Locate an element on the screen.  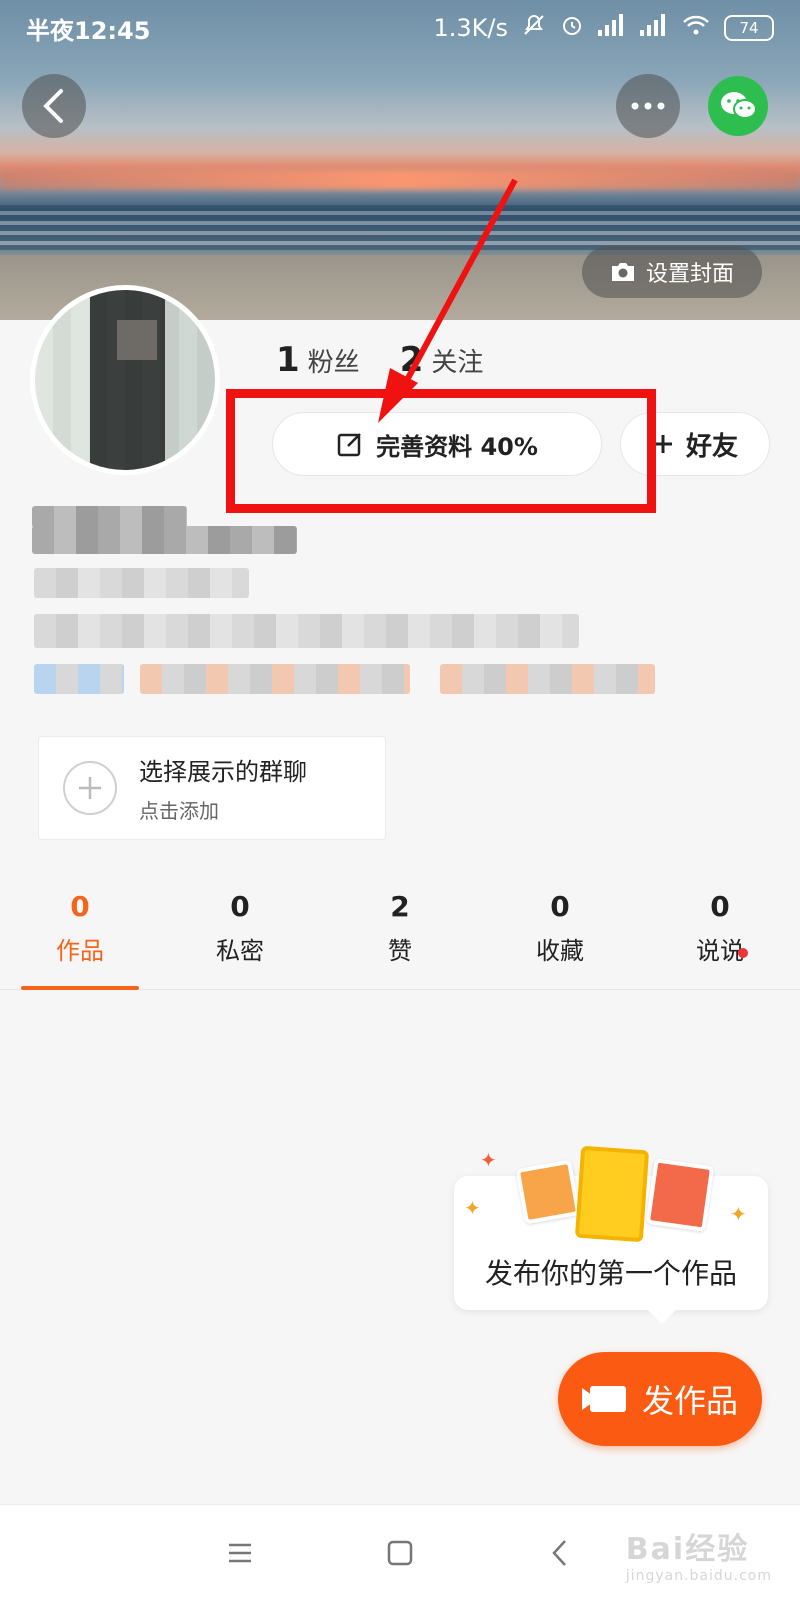
tab-likes: 2 赞 is located at coordinates (400, 939).